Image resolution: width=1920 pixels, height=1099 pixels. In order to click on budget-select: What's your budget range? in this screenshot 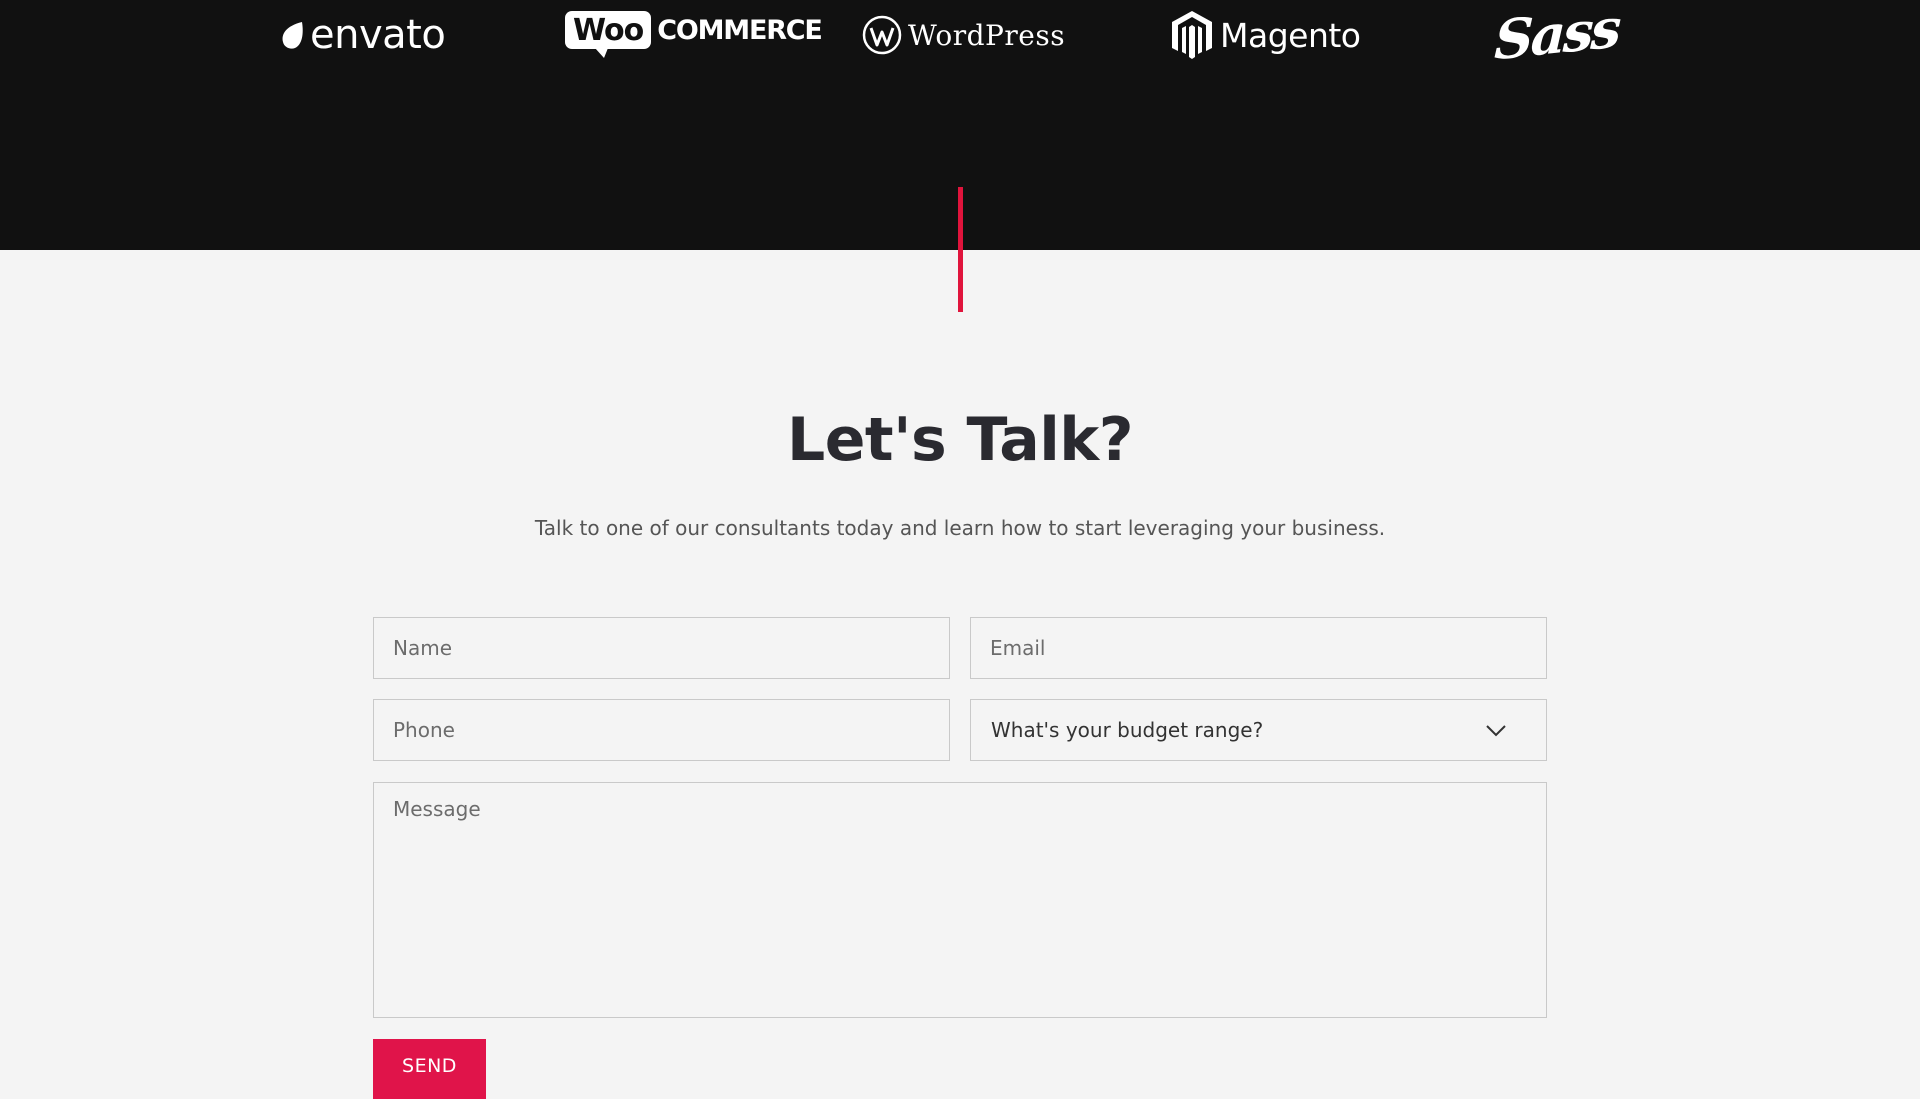, I will do `click(1258, 730)`.